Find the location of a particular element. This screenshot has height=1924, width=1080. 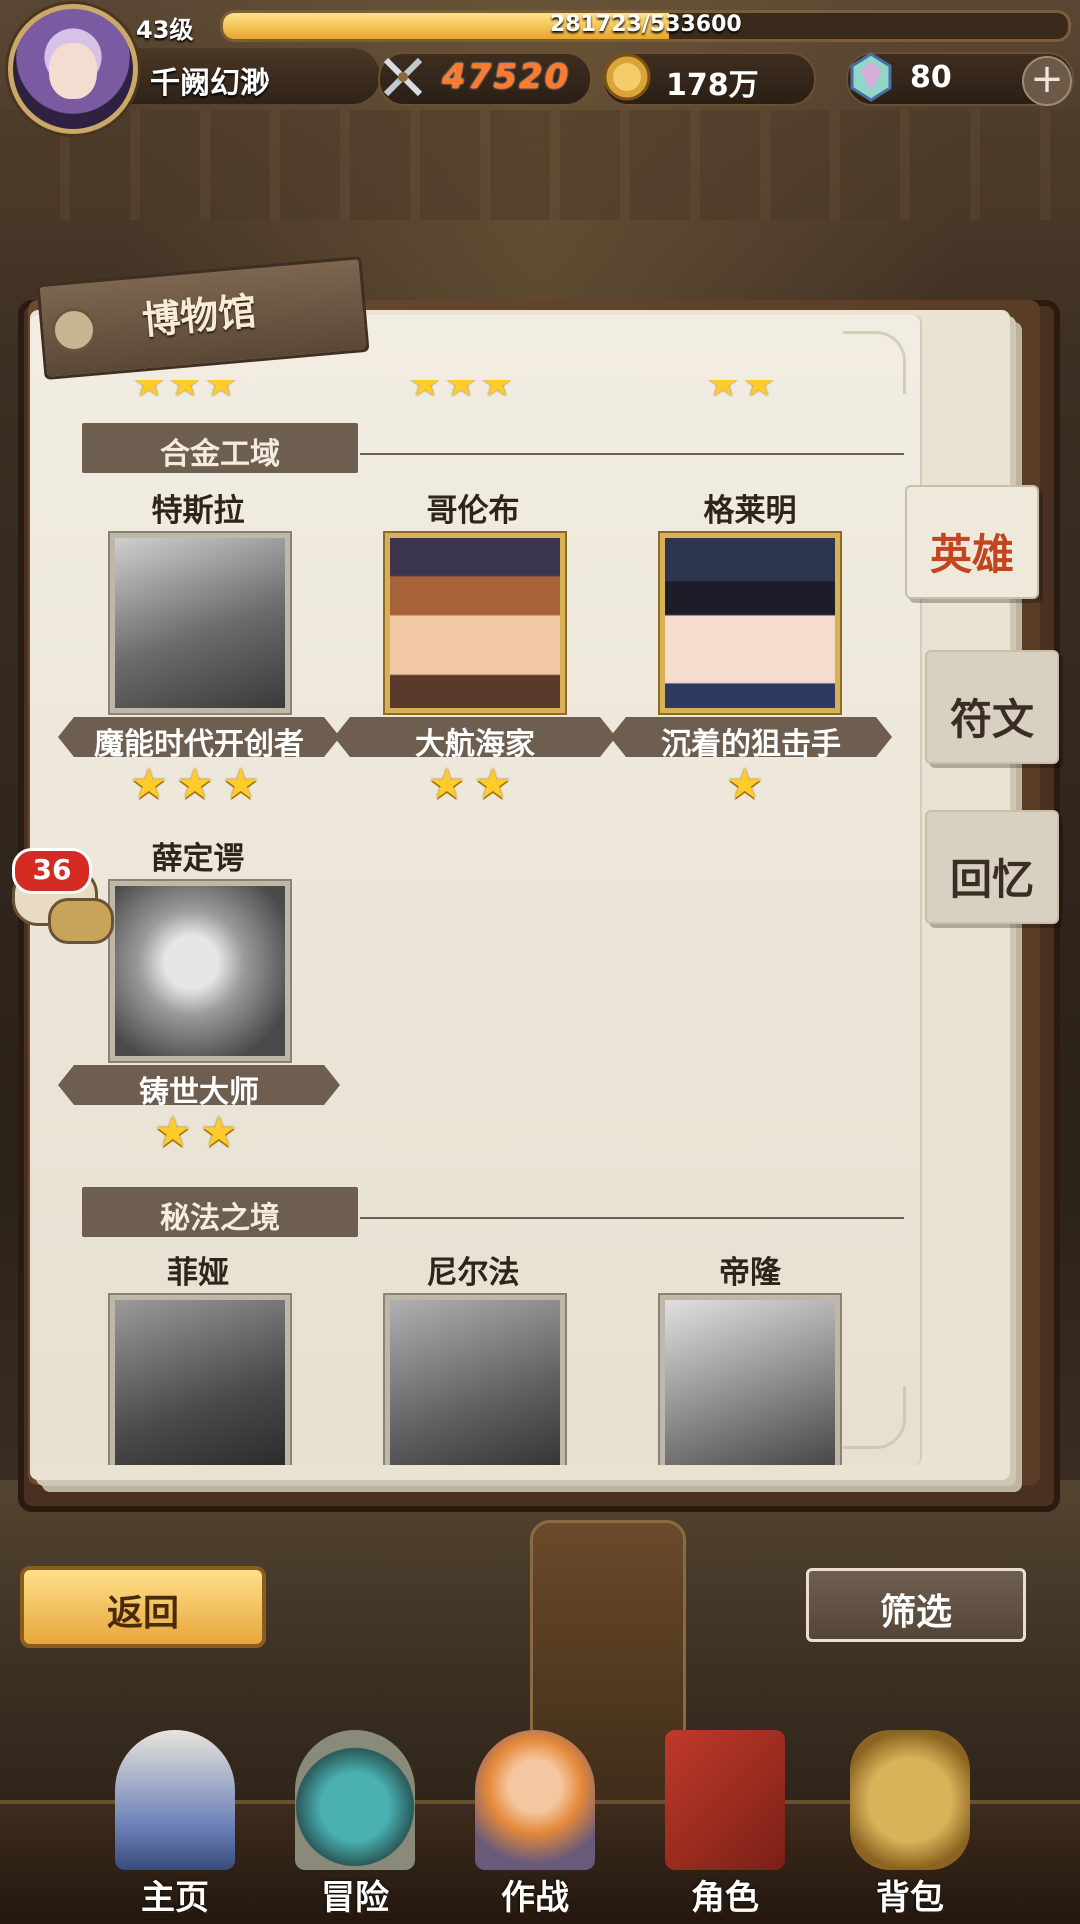

section-header: 秘法之境 is located at coordinates (220, 1212).